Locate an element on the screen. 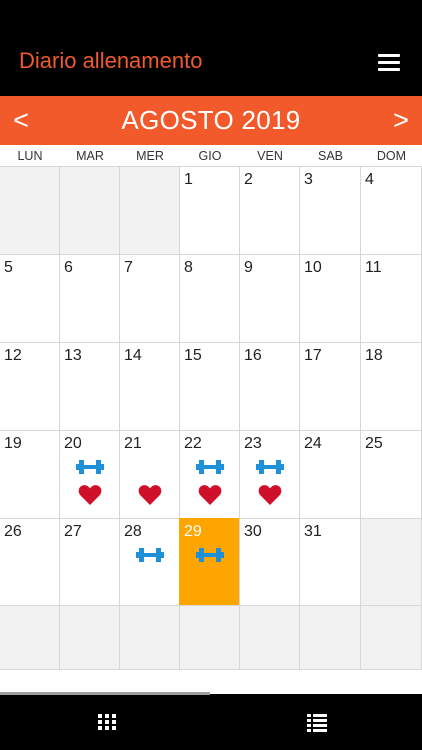  day-number: 25 is located at coordinates (374, 443).